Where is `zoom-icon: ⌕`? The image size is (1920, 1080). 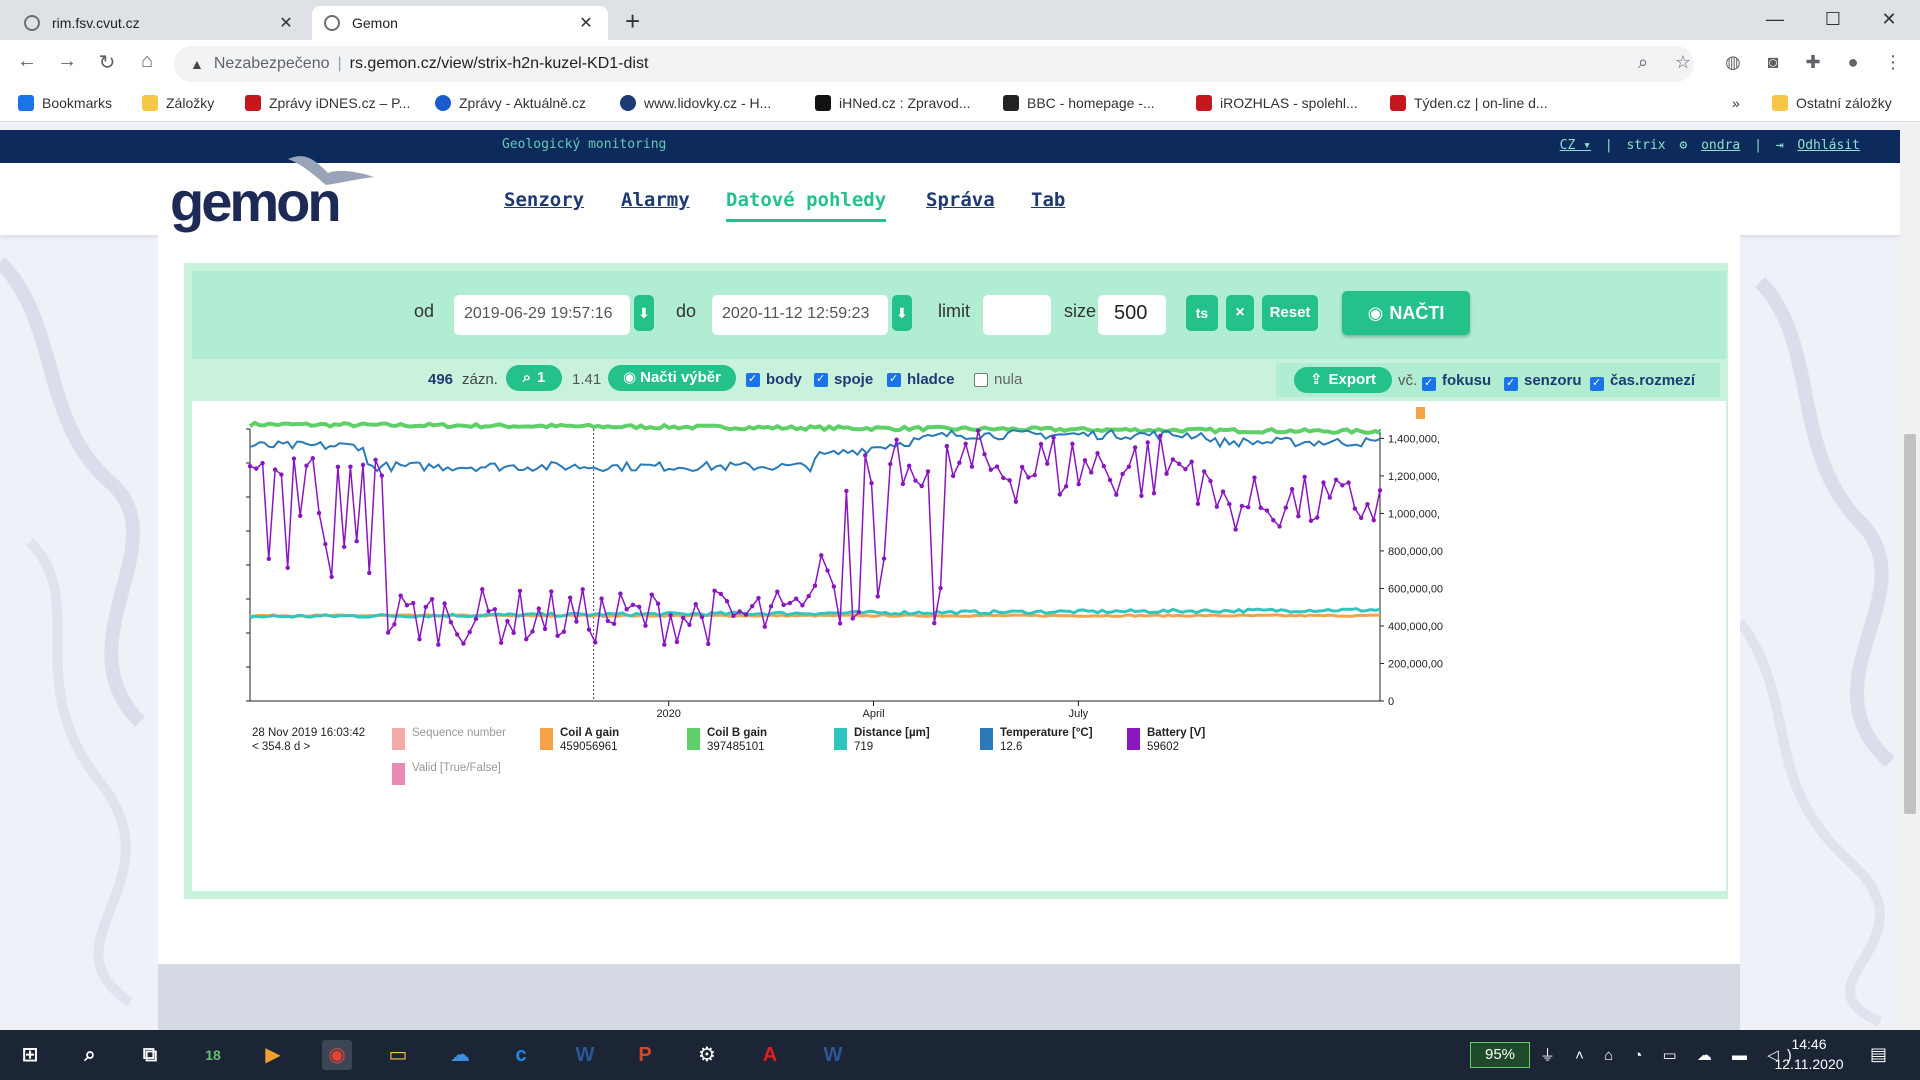 zoom-icon: ⌕ is located at coordinates (1643, 62).